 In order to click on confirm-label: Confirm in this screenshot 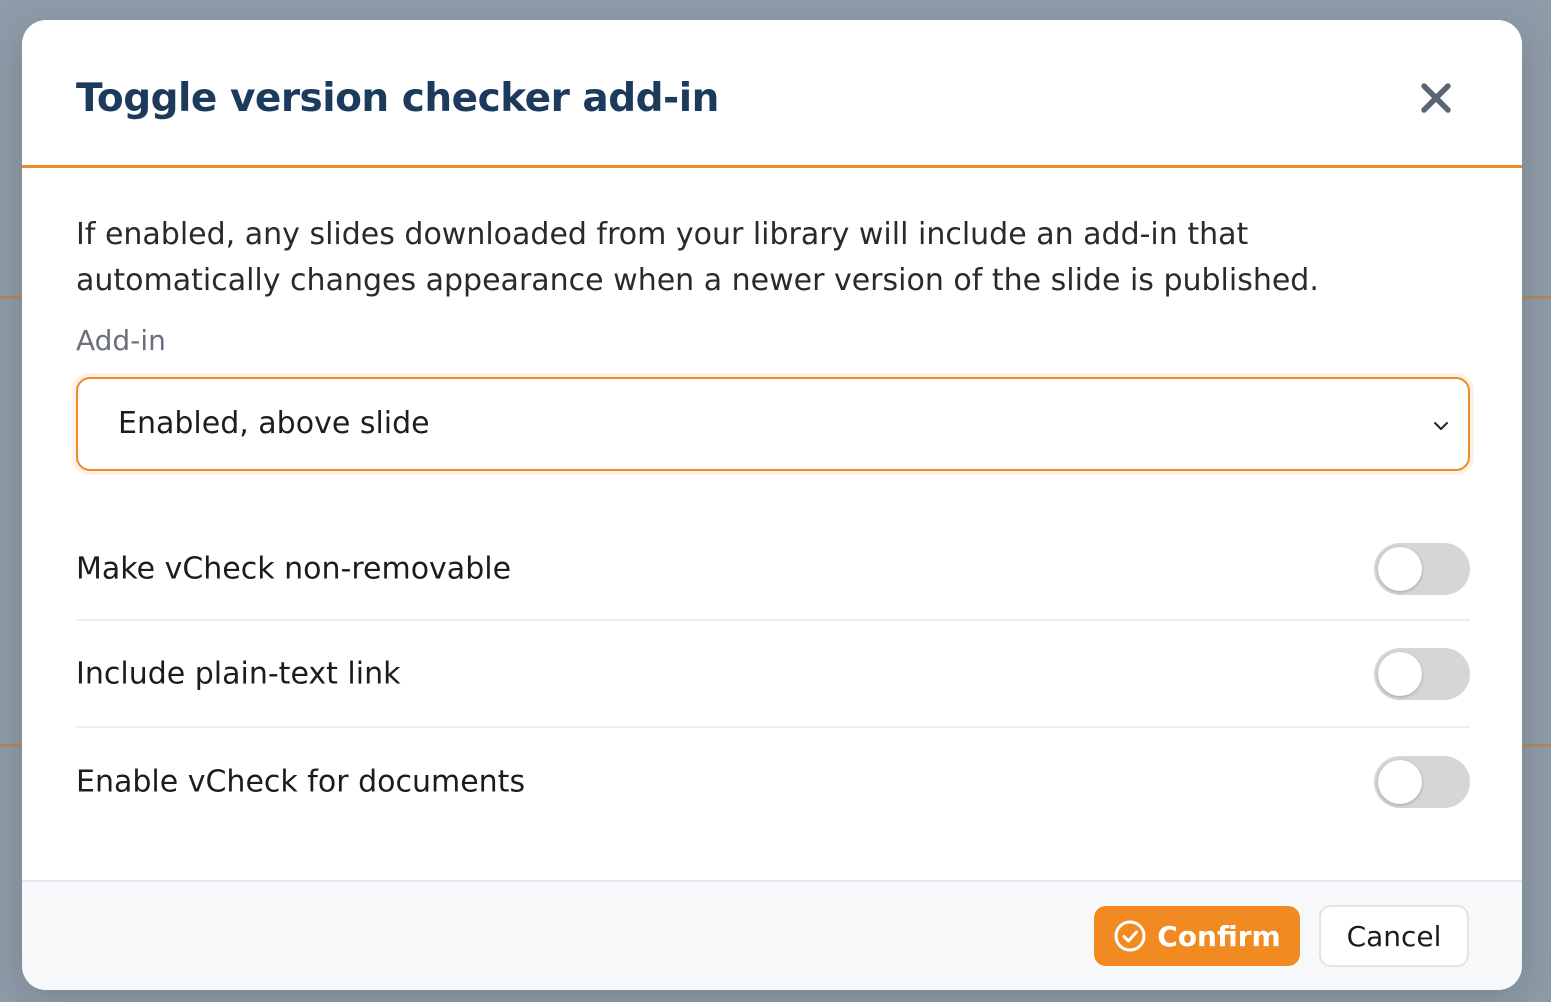, I will do `click(1219, 936)`.